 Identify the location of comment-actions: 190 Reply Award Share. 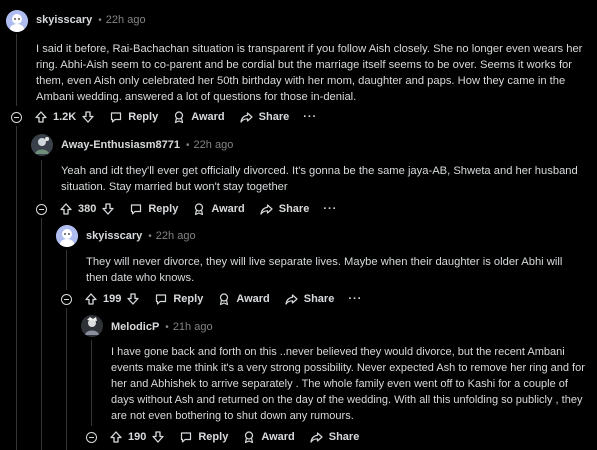
(229, 437).